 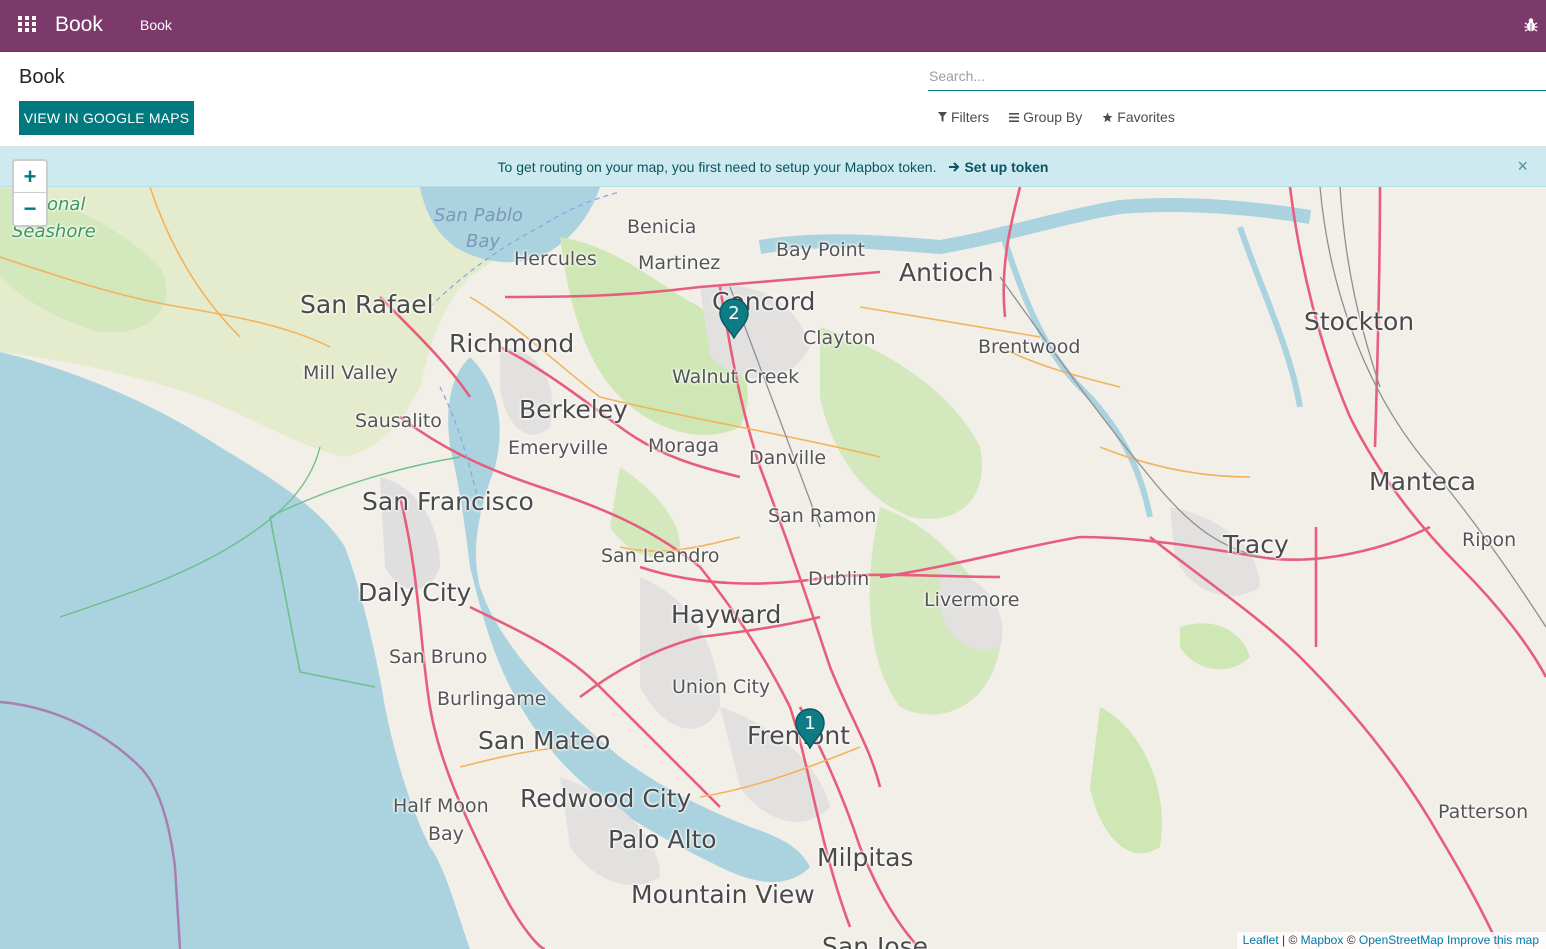 I want to click on filters-toggle: Filters, so click(x=963, y=117).